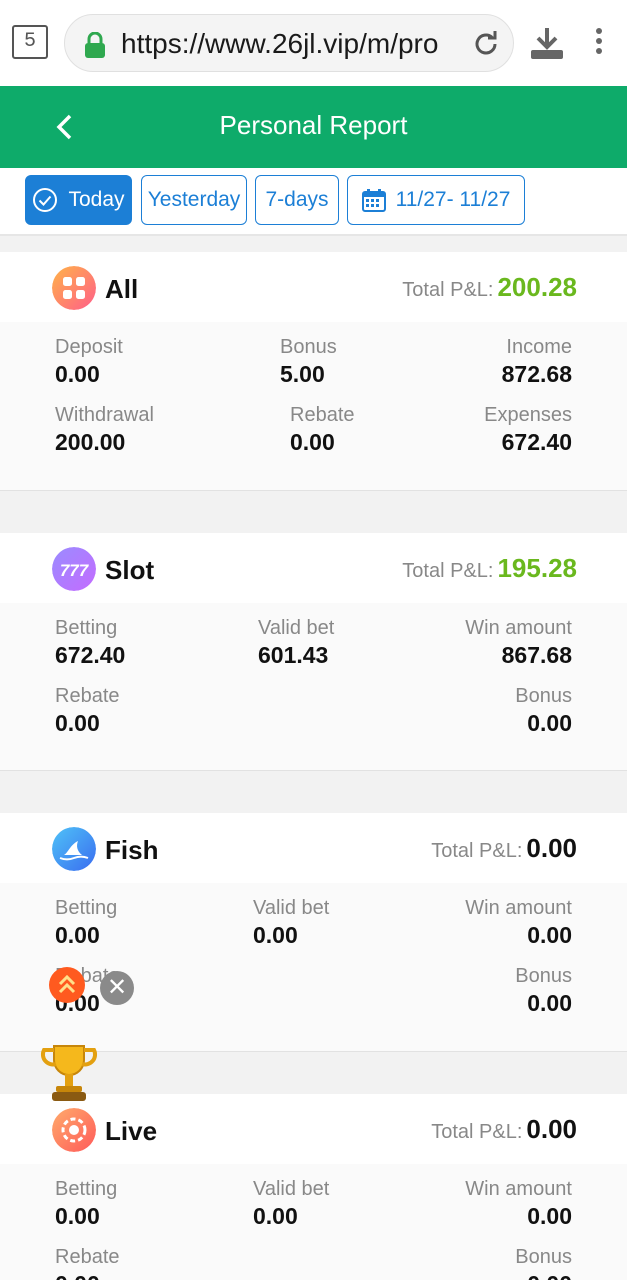 Image resolution: width=627 pixels, height=1280 pixels. I want to click on stat-withdrawal: Withdrawal 200.00, so click(104, 430).